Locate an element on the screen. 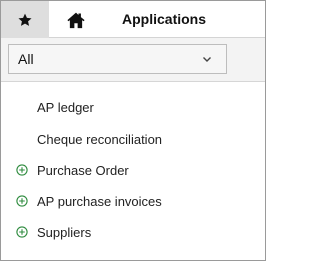  list-item-ap-purchase-invoices: AP purchase invoices is located at coordinates (133, 202).